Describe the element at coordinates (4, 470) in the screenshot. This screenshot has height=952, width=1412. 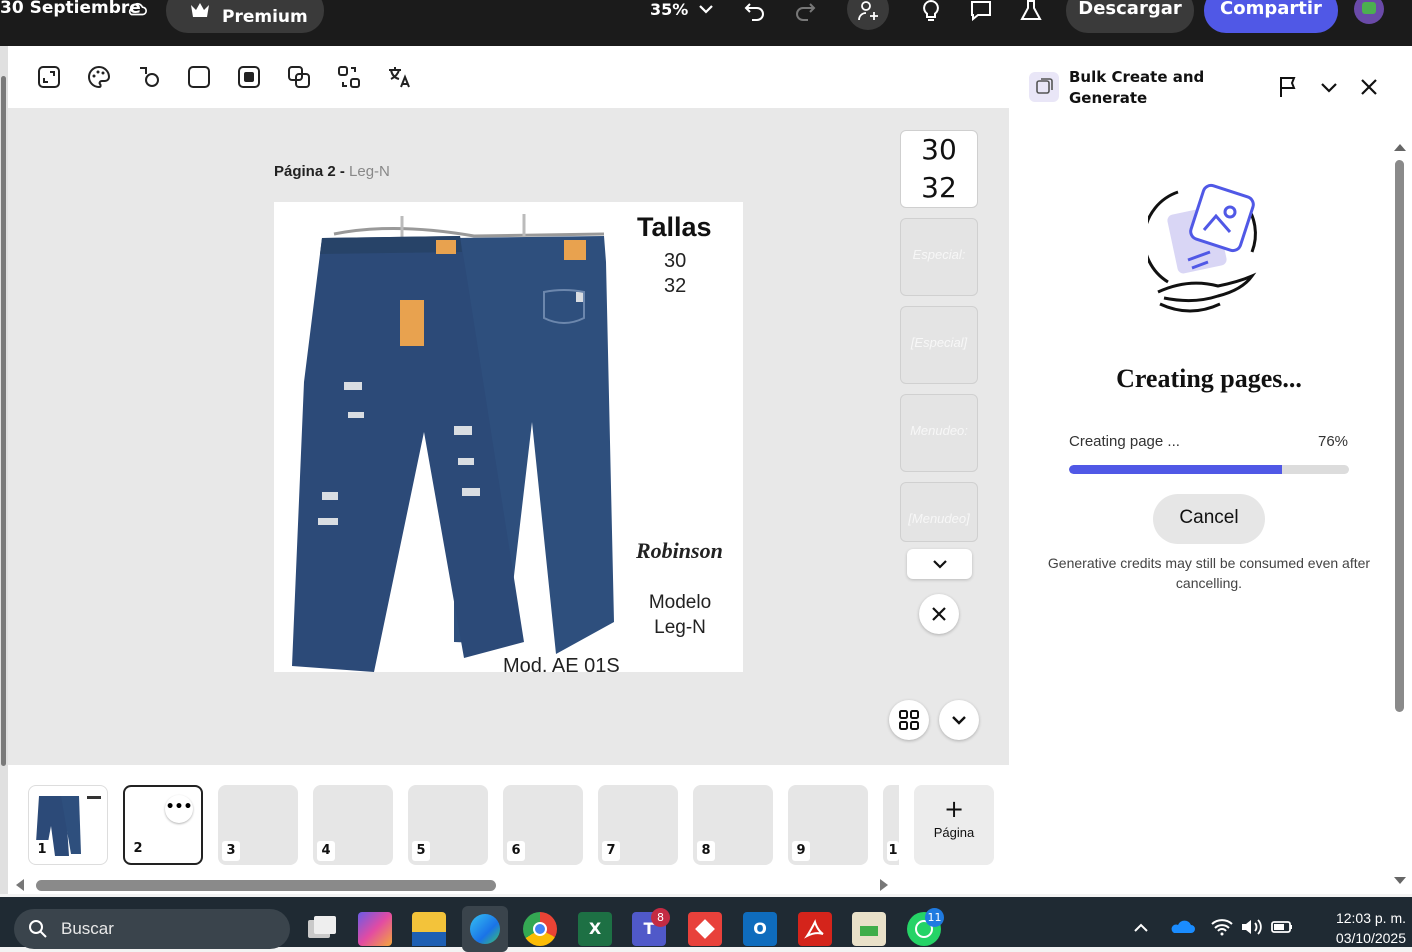
I see `left-scrollbar` at that location.